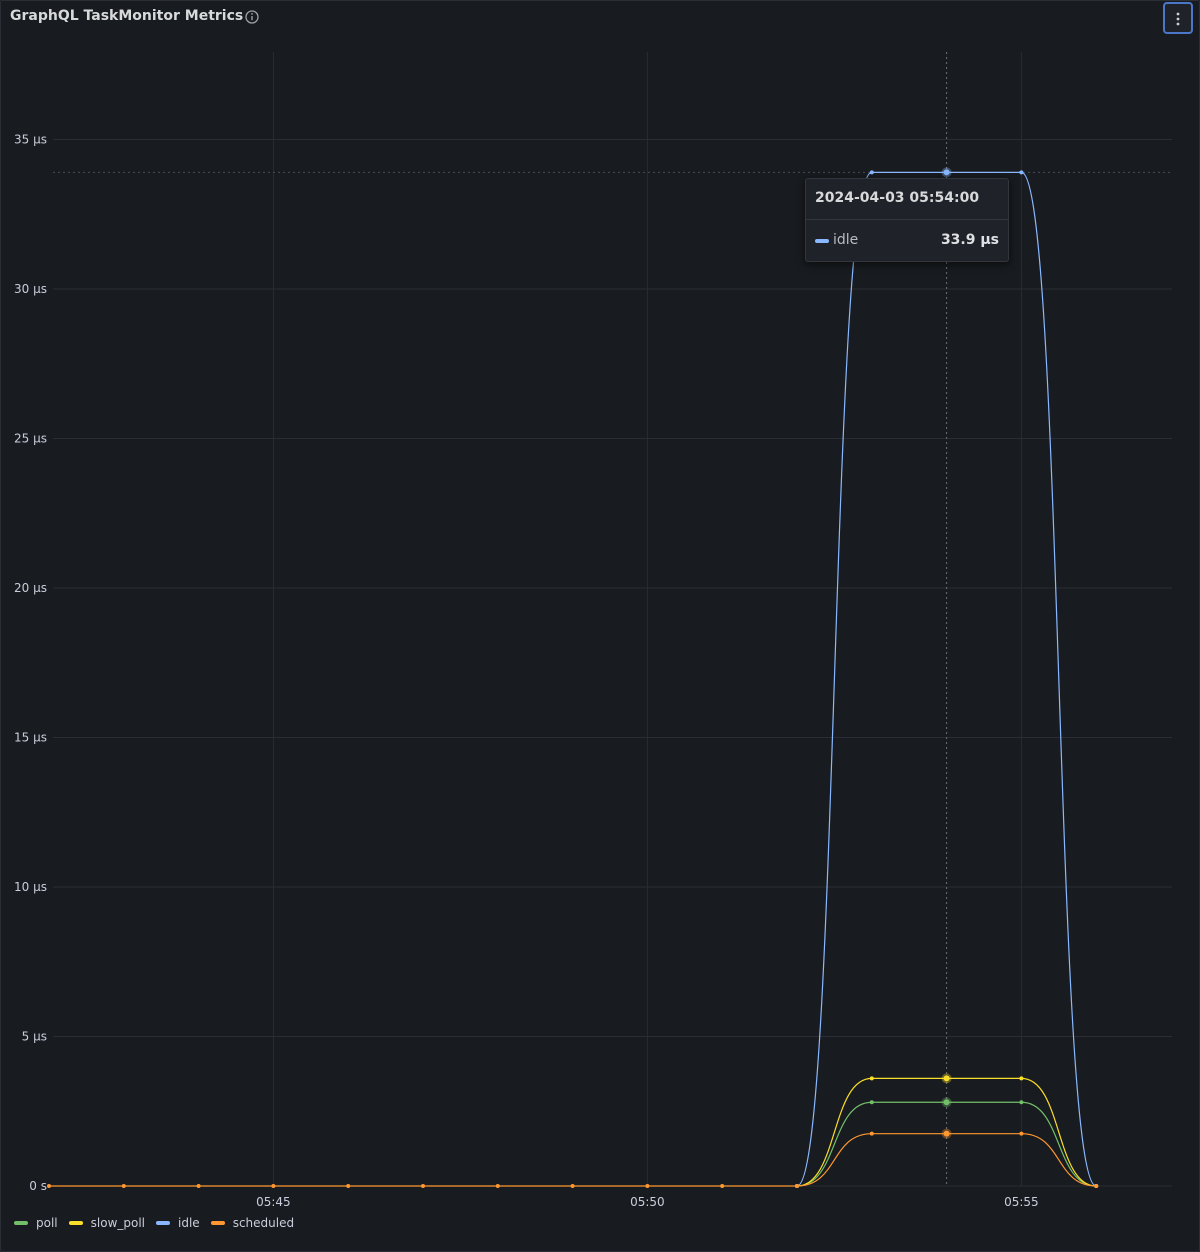 The image size is (1200, 1252). What do you see at coordinates (189, 1223) in the screenshot?
I see `legend-label: idle` at bounding box center [189, 1223].